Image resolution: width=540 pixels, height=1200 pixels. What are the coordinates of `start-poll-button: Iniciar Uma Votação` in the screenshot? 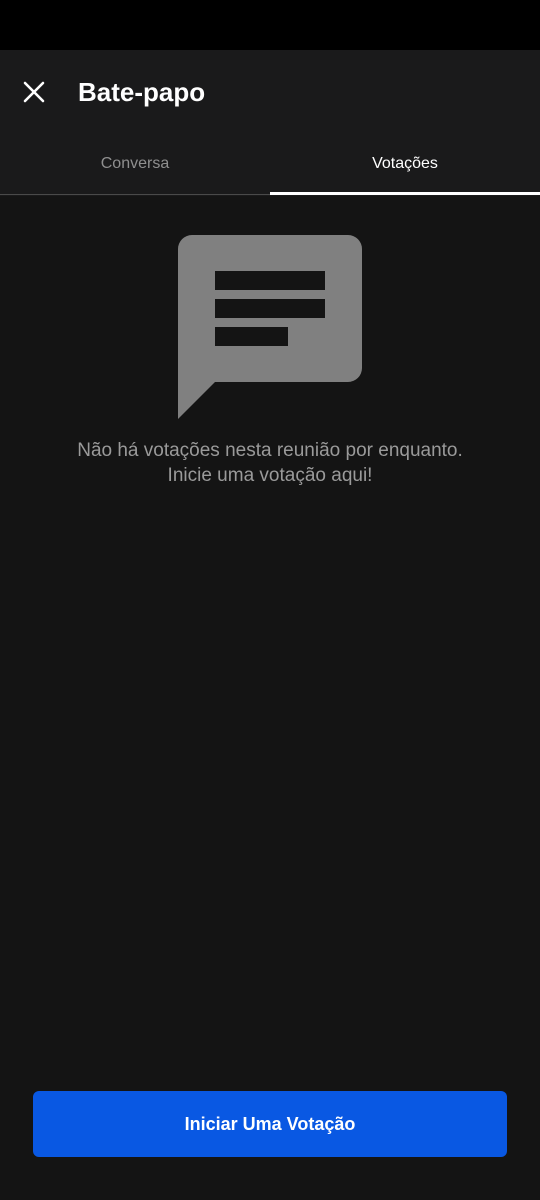 It's located at (270, 1124).